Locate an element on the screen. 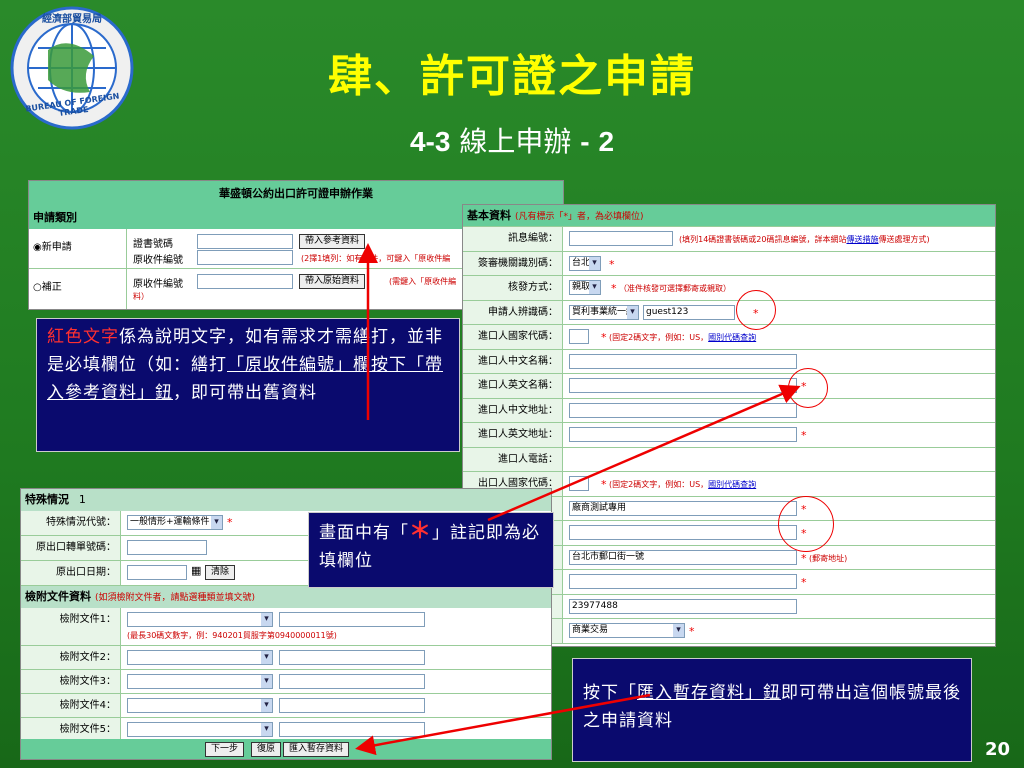  page-number: 20 is located at coordinates (997, 749).